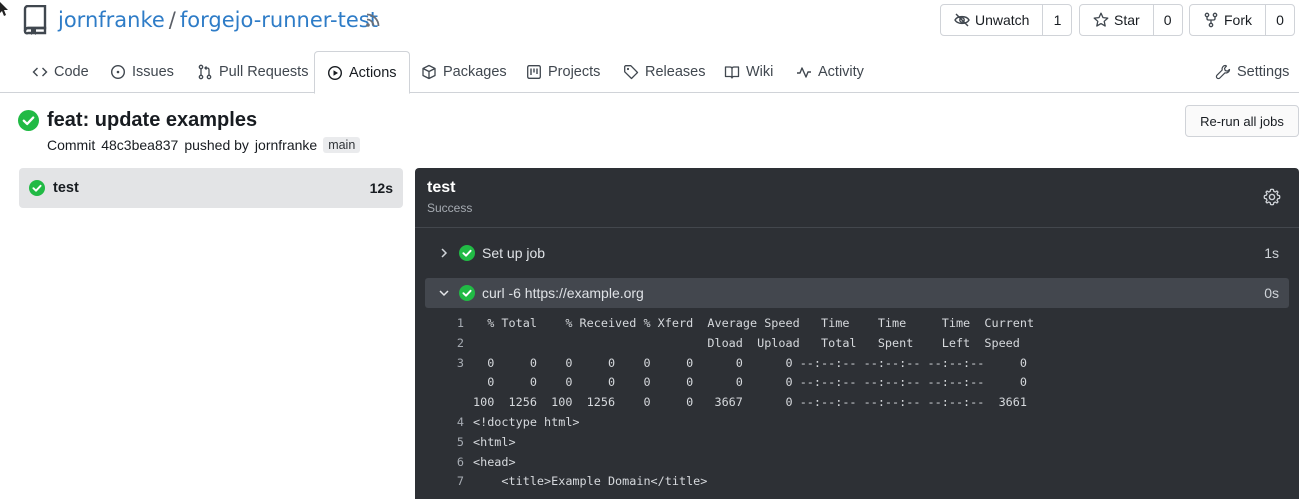  What do you see at coordinates (444, 443) in the screenshot?
I see `log-line-number: 5` at bounding box center [444, 443].